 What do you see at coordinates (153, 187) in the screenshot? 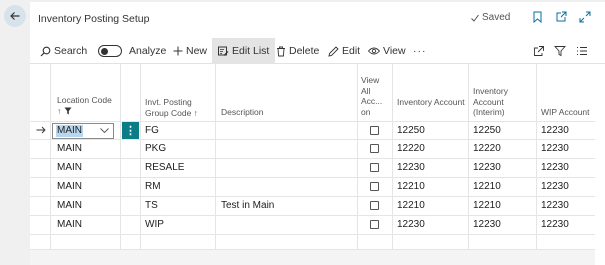
I see `group-code-cell: RM` at bounding box center [153, 187].